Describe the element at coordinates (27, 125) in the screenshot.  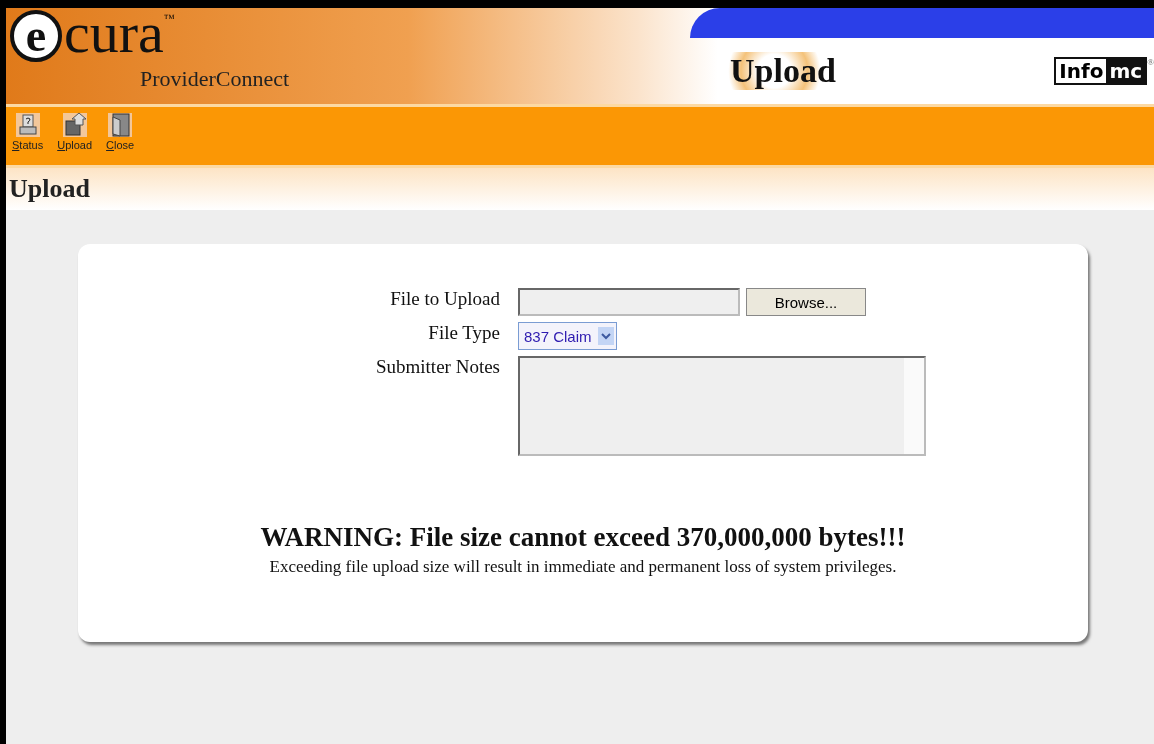
I see `status-icon` at that location.